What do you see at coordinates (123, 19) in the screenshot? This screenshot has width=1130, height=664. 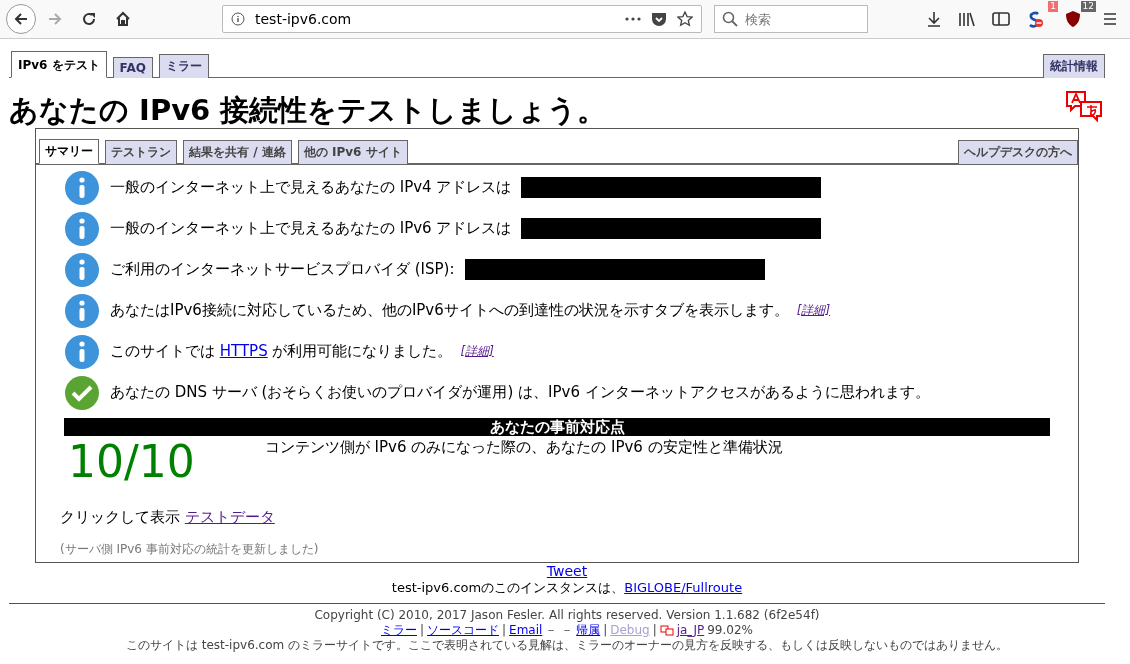 I see `home-icon` at bounding box center [123, 19].